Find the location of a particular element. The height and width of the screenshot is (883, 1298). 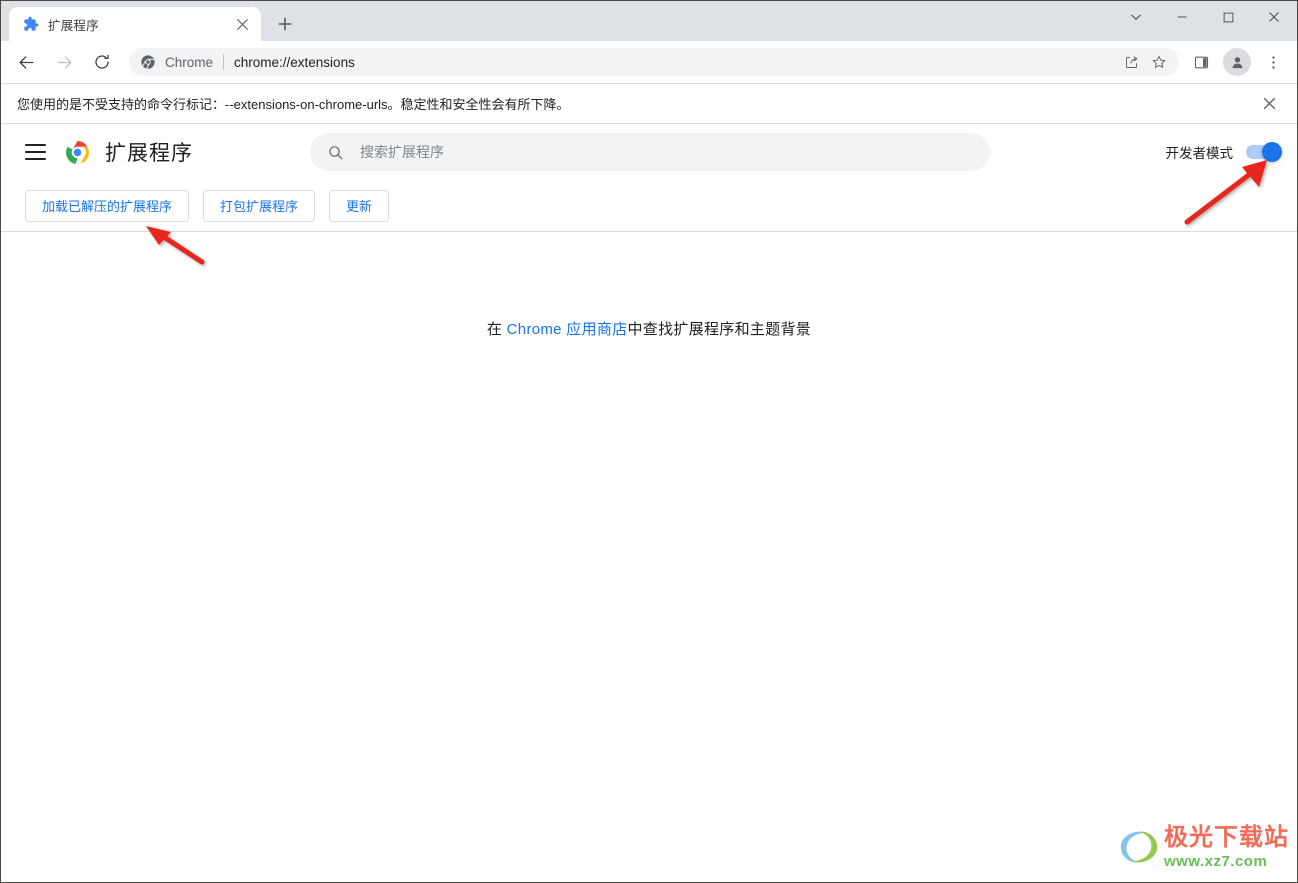

share-icon is located at coordinates (1131, 62).